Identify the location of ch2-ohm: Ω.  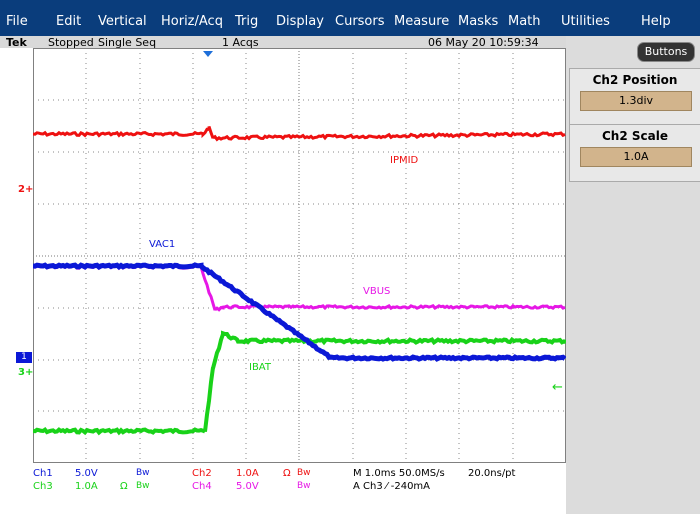
(287, 473).